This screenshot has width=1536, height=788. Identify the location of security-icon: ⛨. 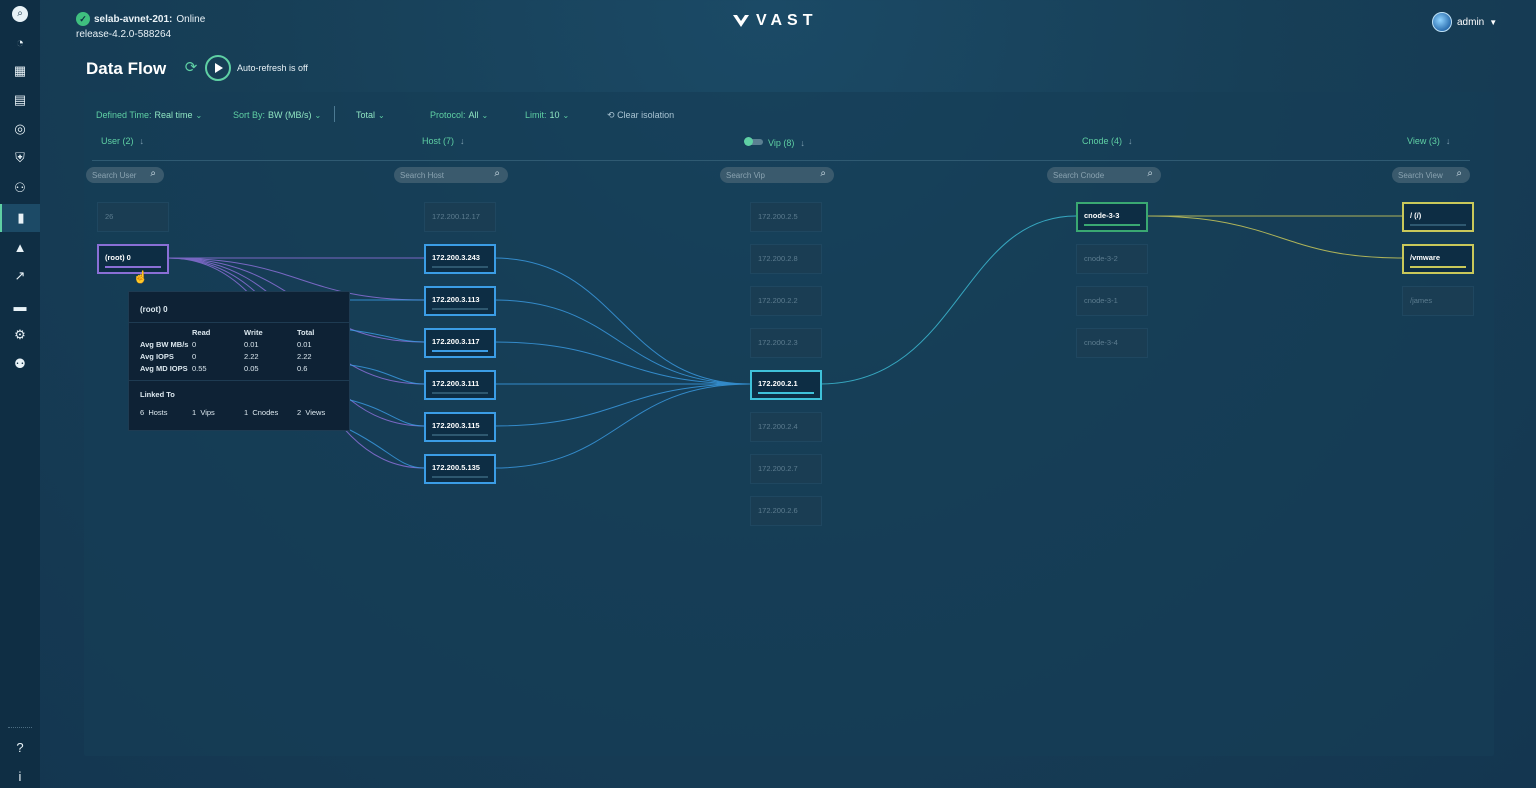
(20, 158).